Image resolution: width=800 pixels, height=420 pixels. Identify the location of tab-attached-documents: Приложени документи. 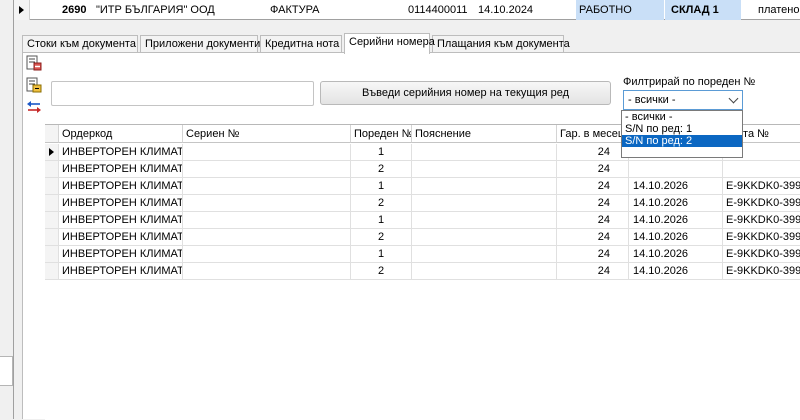
(200, 44).